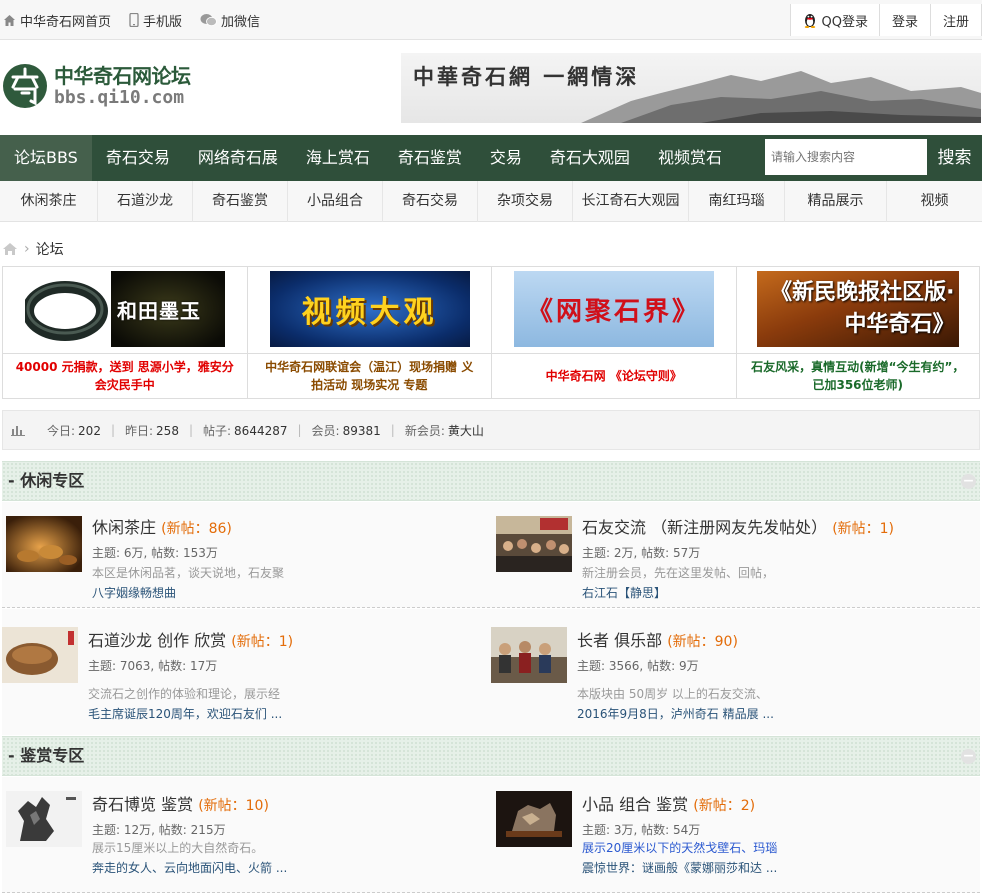 This screenshot has width=982, height=893. Describe the element at coordinates (245, 430) in the screenshot. I see `stat-posts: 帖子: 8644287` at that location.